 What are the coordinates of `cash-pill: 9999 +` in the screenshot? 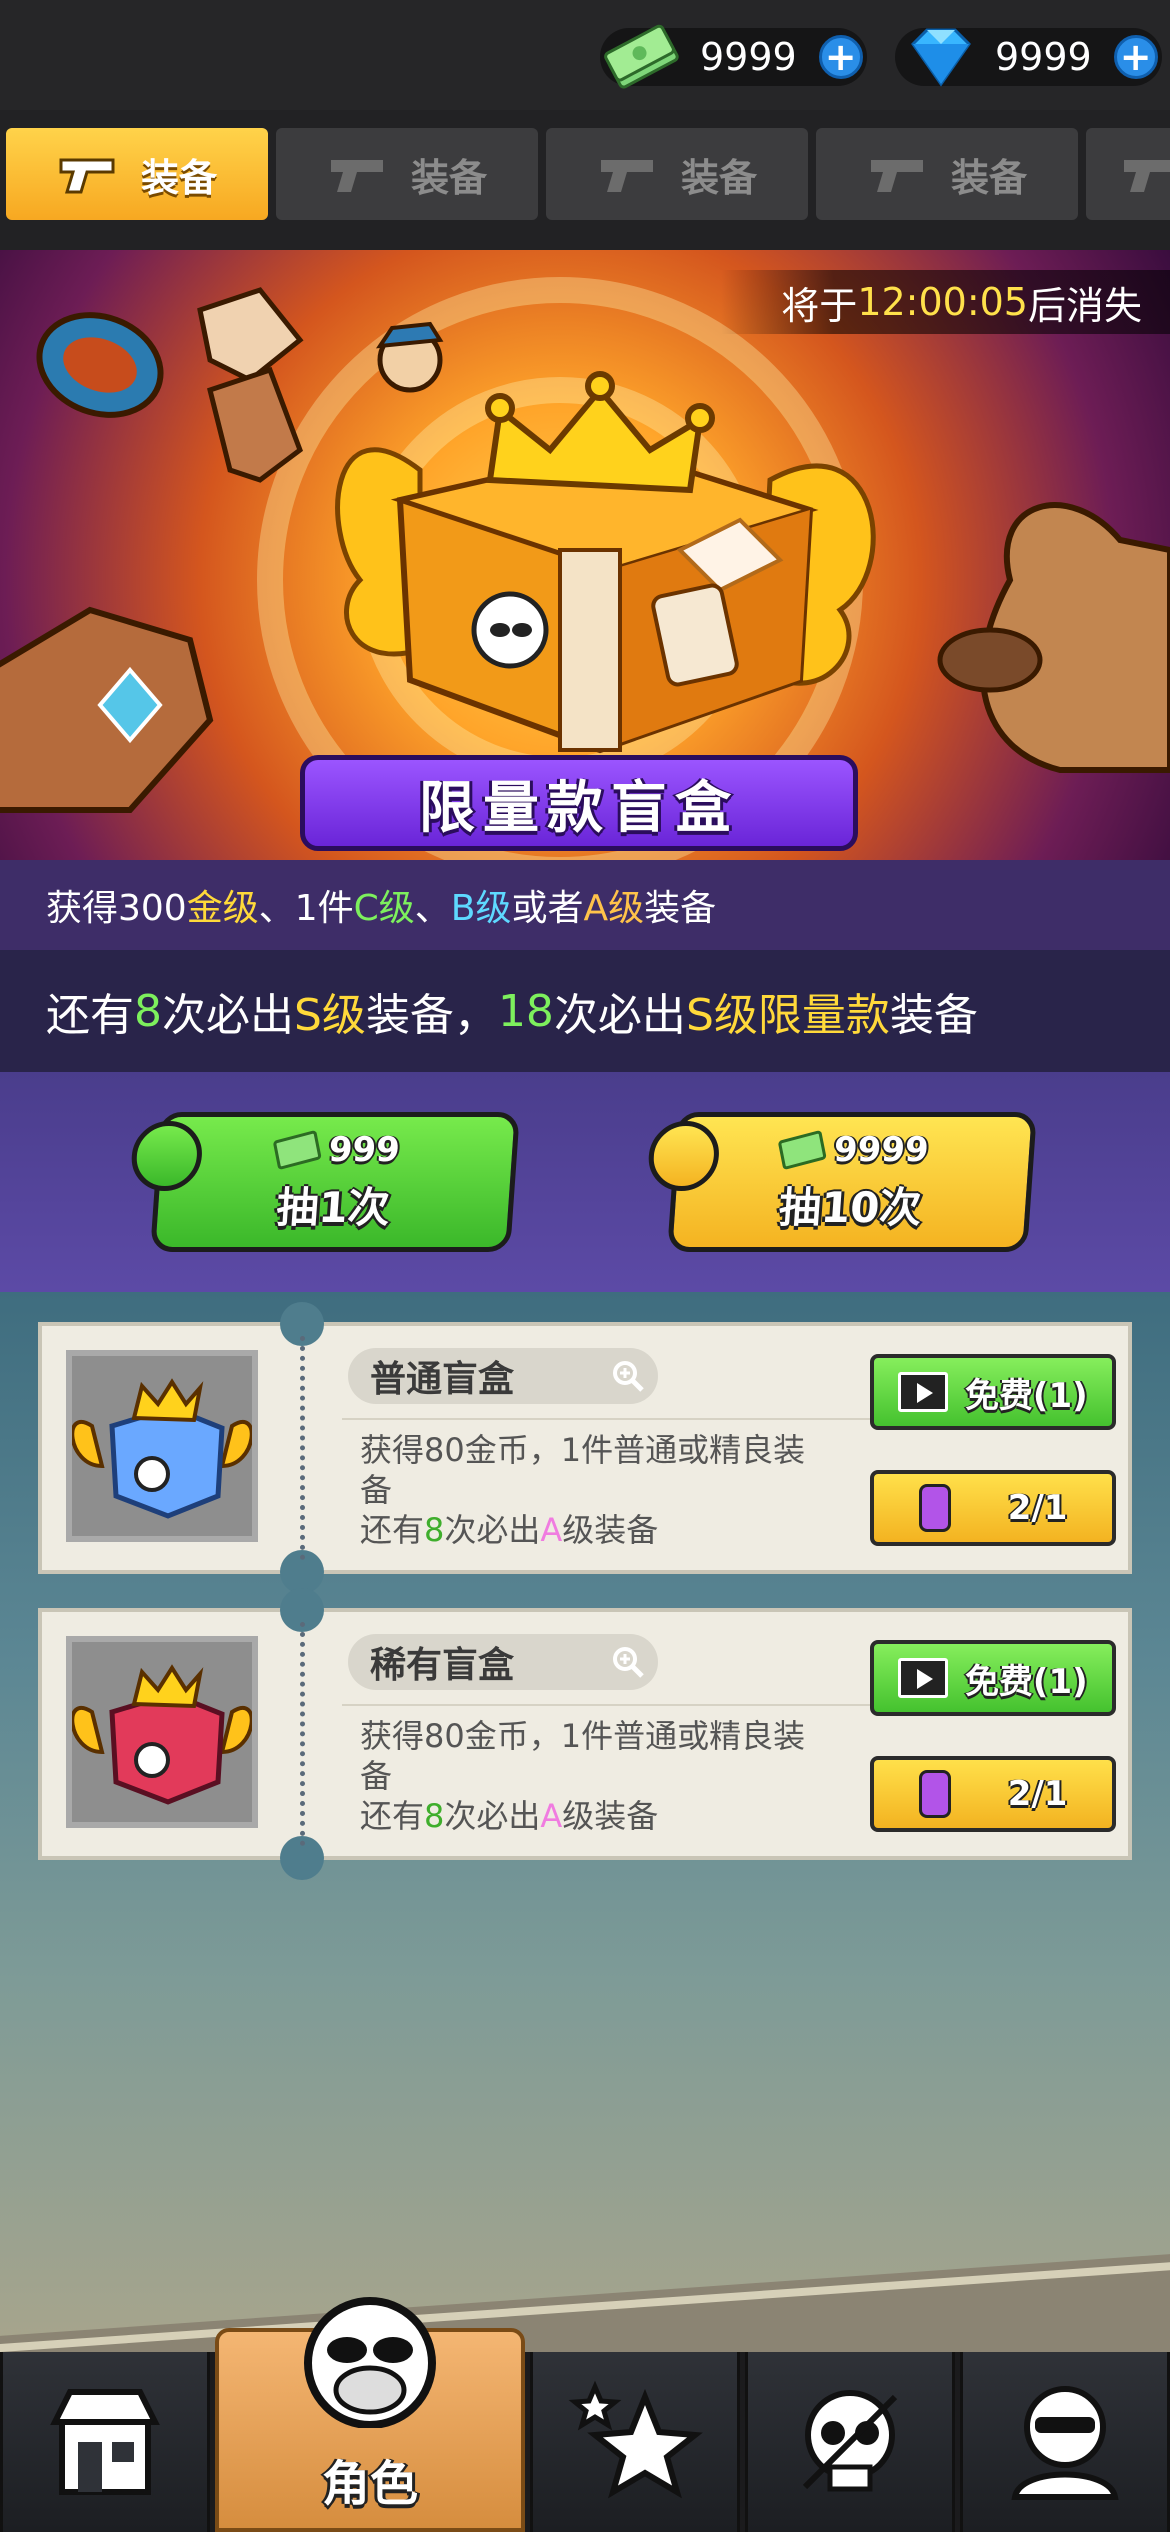 It's located at (733, 56).